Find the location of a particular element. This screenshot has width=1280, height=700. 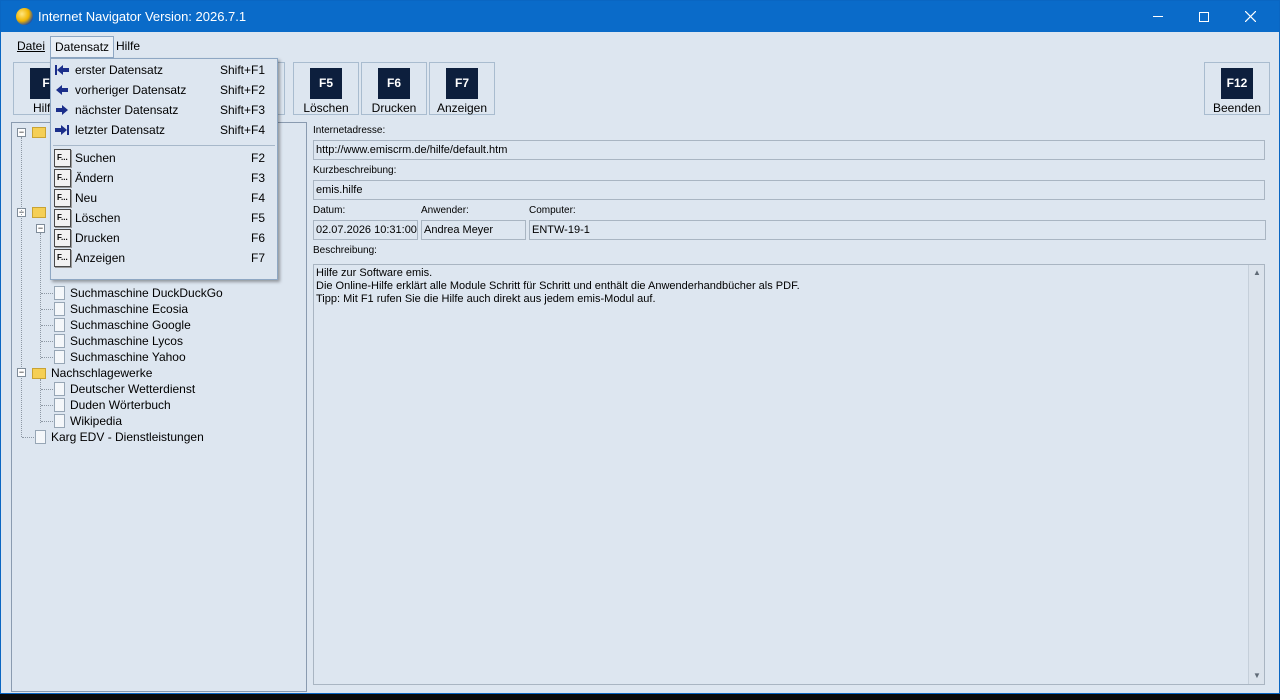

f12-key-icon: F12 is located at coordinates (1237, 83).